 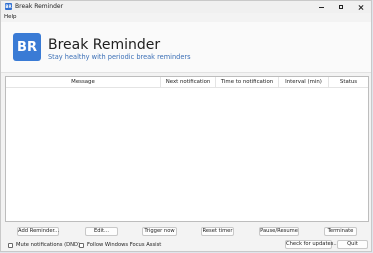 What do you see at coordinates (304, 82) in the screenshot?
I see `column-header-interval: Interval (min)` at bounding box center [304, 82].